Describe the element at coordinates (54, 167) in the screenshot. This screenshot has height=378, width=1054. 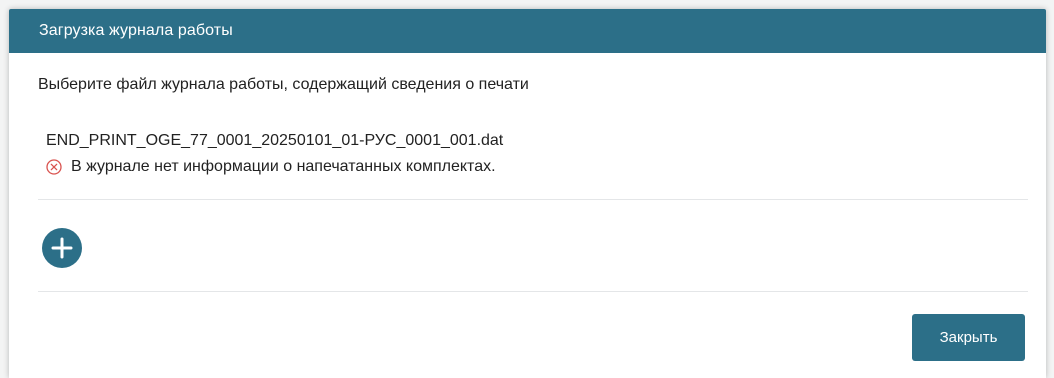
I see `error-circle-x-icon` at that location.